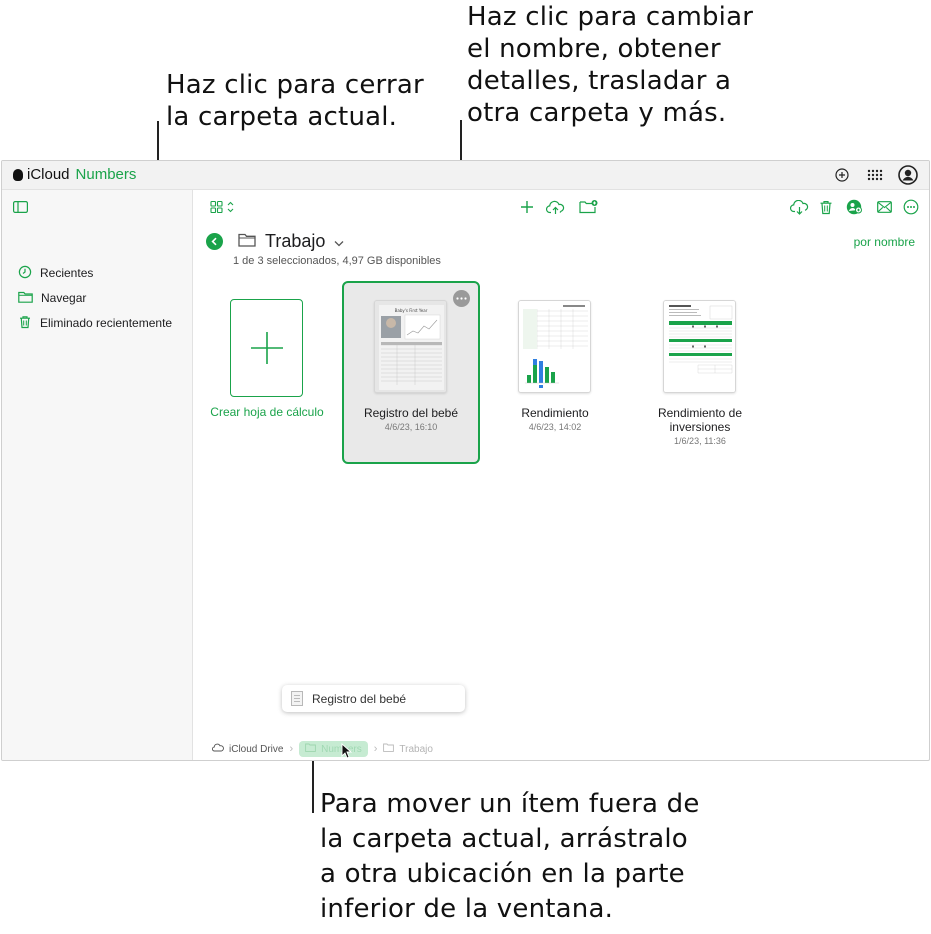  What do you see at coordinates (555, 207) in the screenshot?
I see `upload-icon` at bounding box center [555, 207].